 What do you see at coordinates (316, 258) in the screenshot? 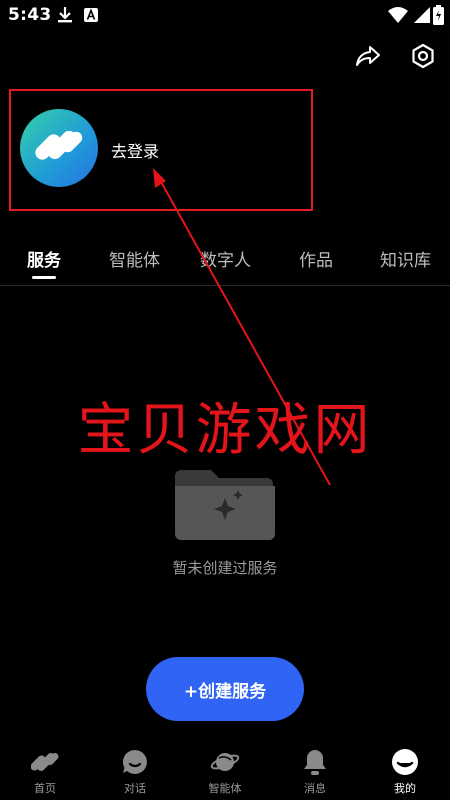
I see `tab-works: 作品` at bounding box center [316, 258].